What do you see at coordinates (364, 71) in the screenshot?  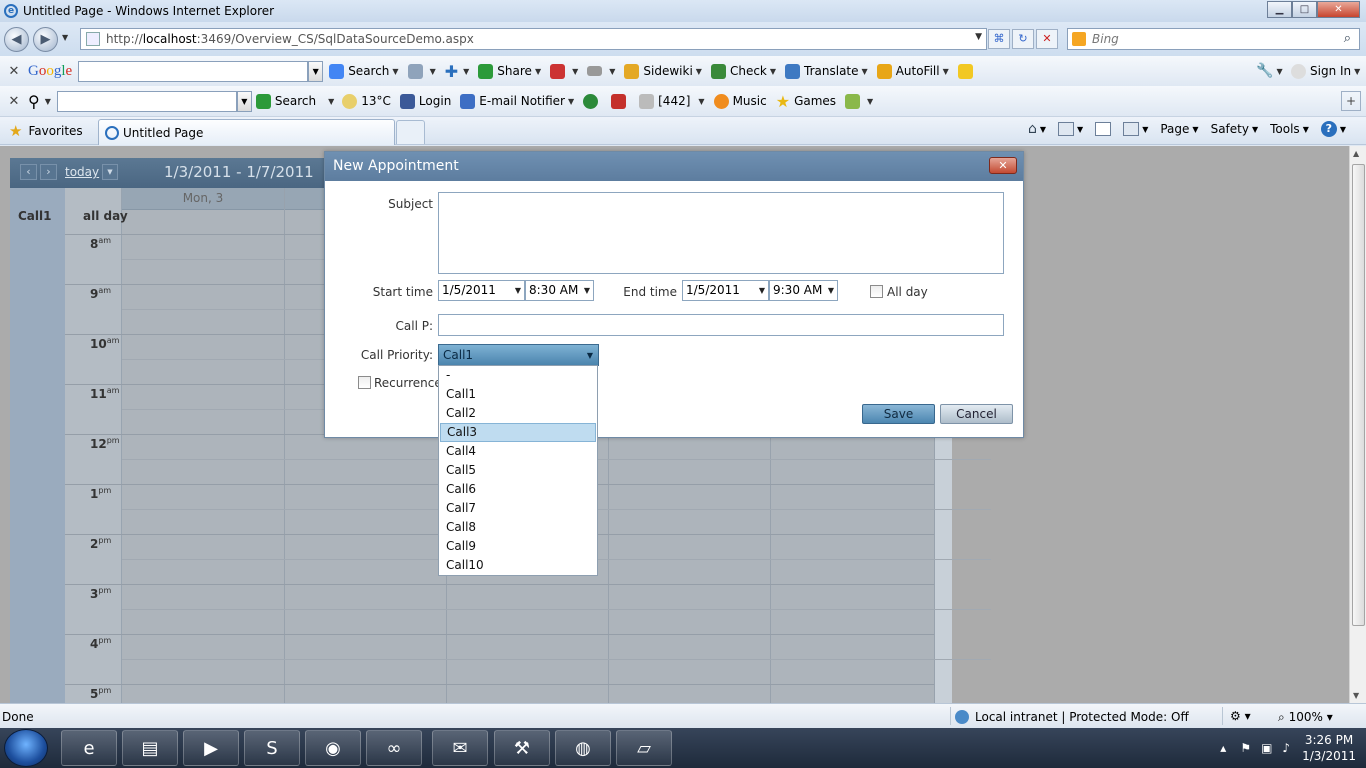 I see `google-search-button: Search ▼` at bounding box center [364, 71].